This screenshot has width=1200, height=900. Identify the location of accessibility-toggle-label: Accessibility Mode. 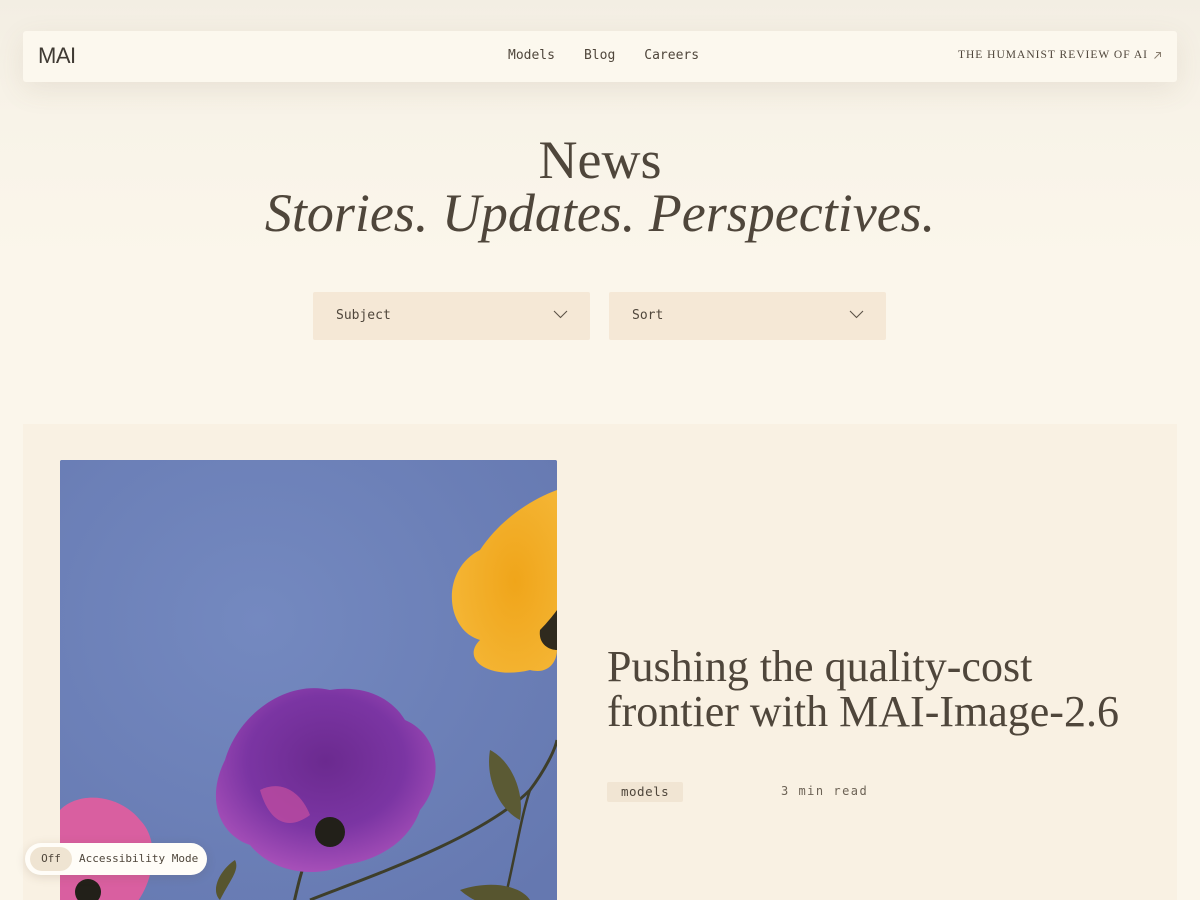
(139, 858).